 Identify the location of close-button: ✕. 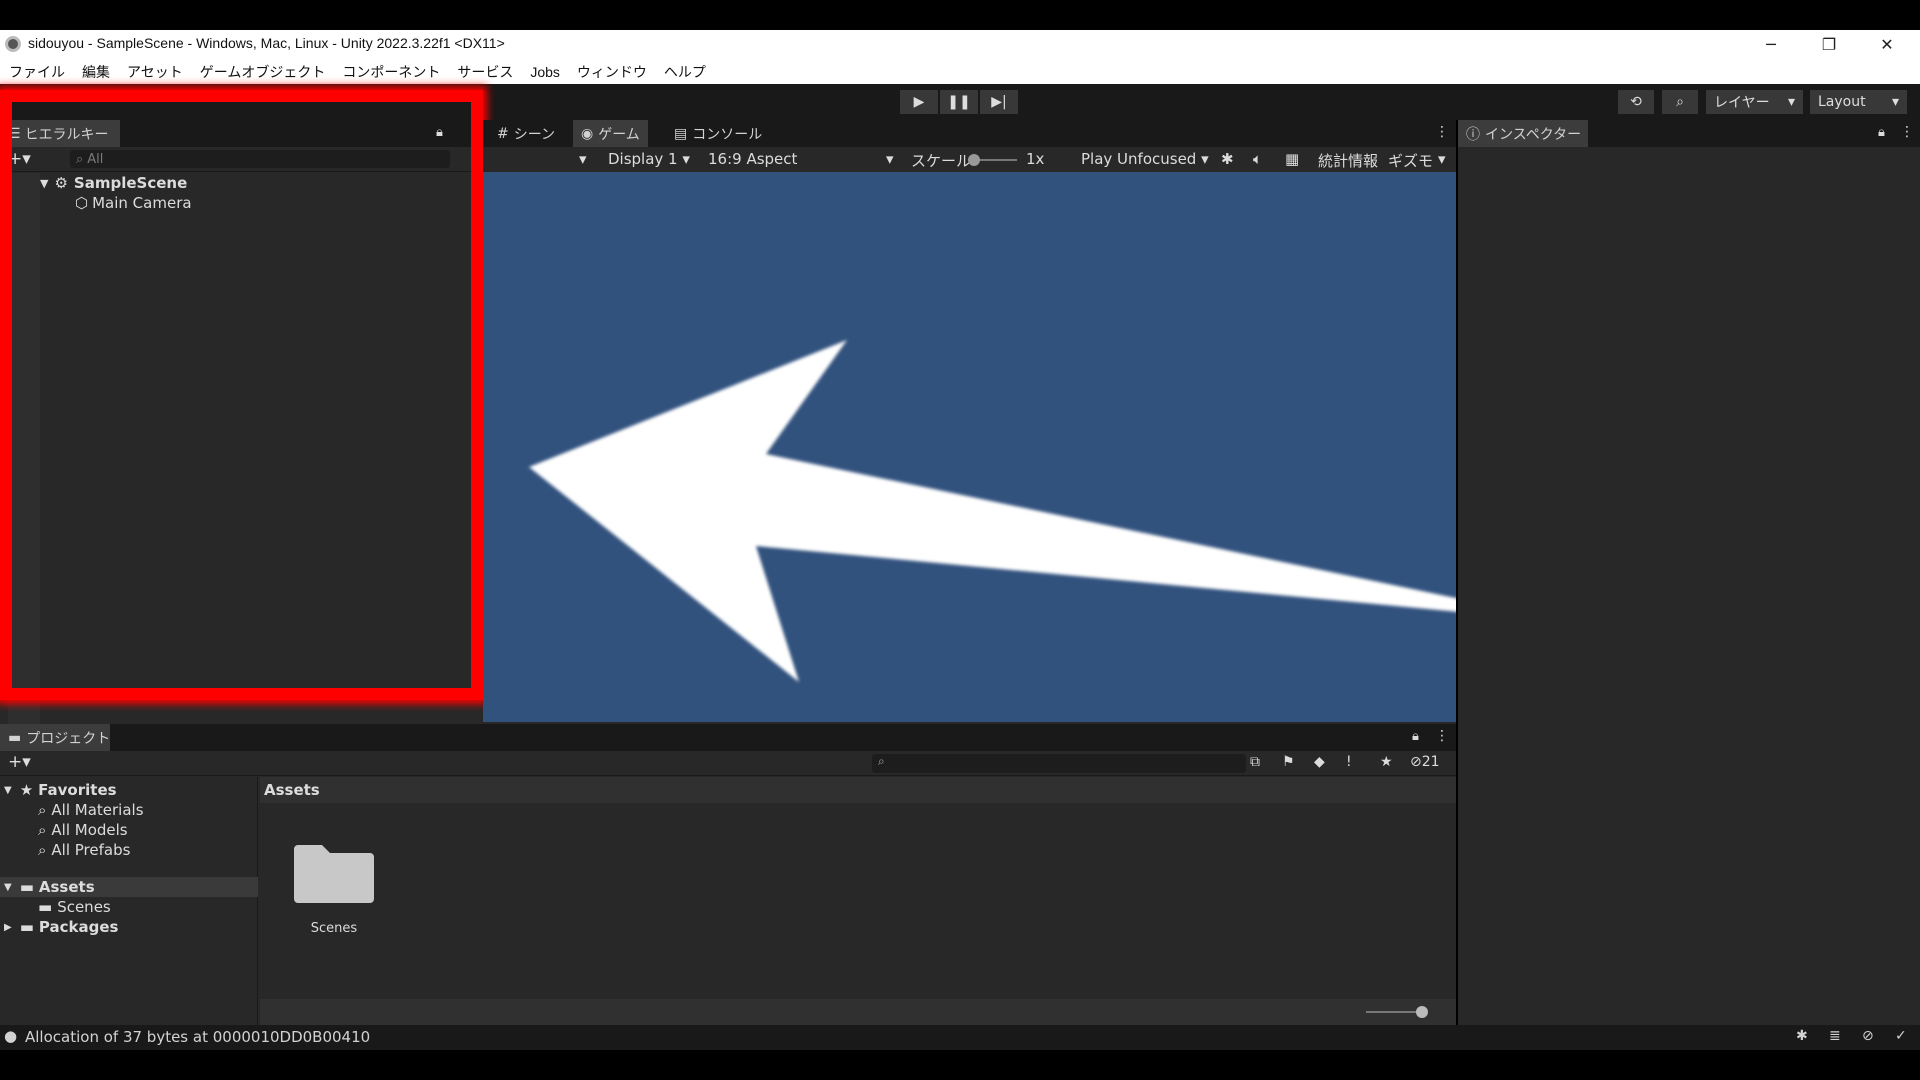
(1887, 44).